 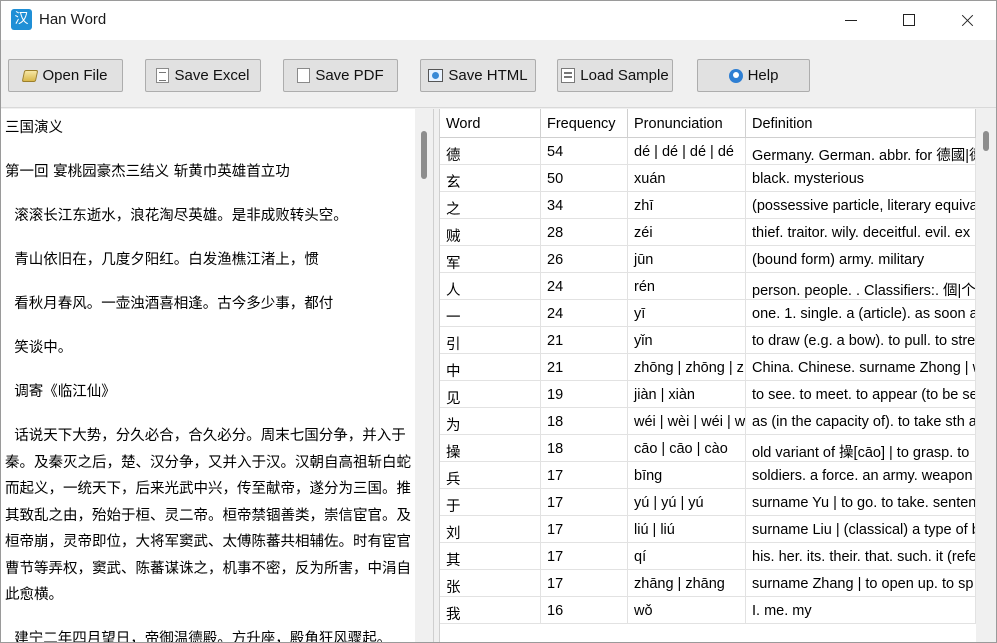 I want to click on spreadsheet-icon, so click(x=163, y=75).